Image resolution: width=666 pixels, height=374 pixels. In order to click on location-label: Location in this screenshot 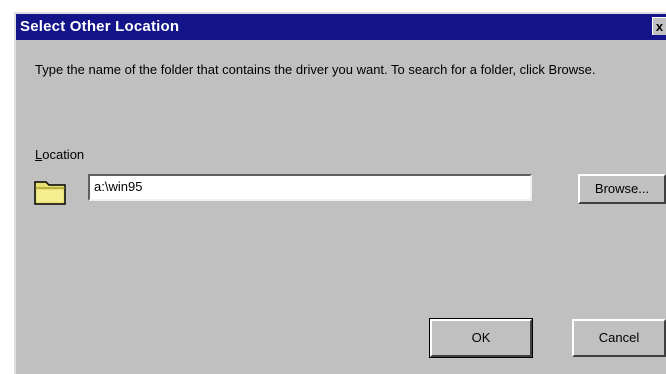, I will do `click(59, 154)`.